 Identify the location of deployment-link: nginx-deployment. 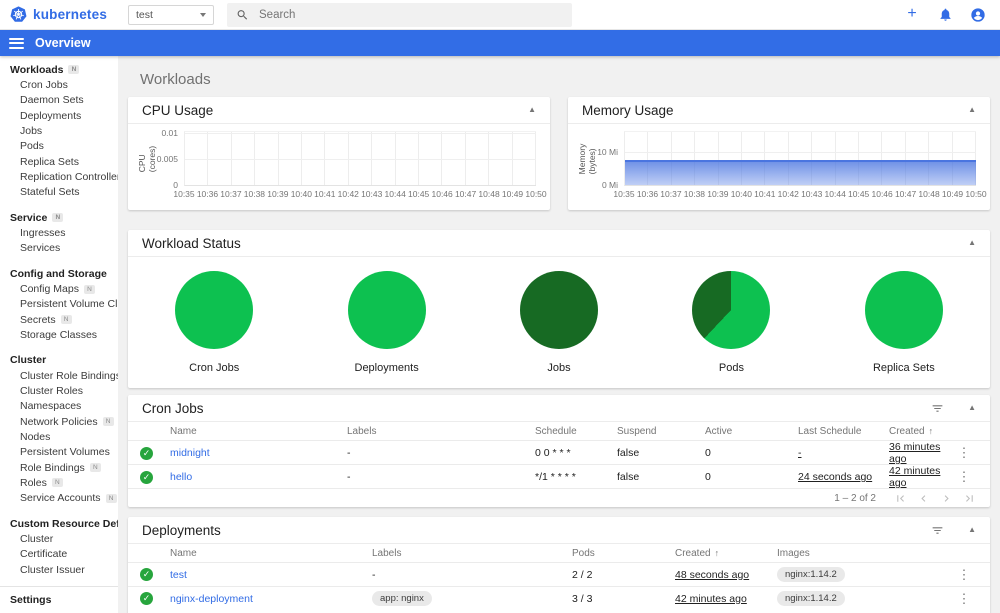
(271, 599).